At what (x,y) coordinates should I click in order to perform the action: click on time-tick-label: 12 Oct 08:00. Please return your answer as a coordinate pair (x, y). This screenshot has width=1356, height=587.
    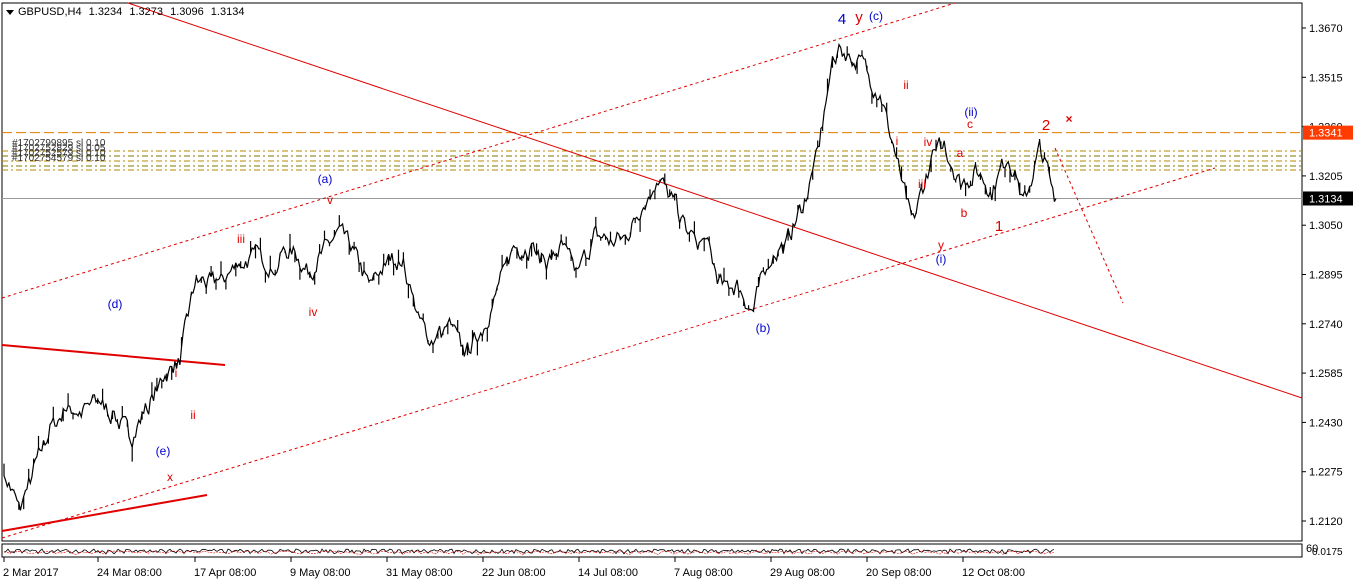
    Looking at the image, I should click on (993, 573).